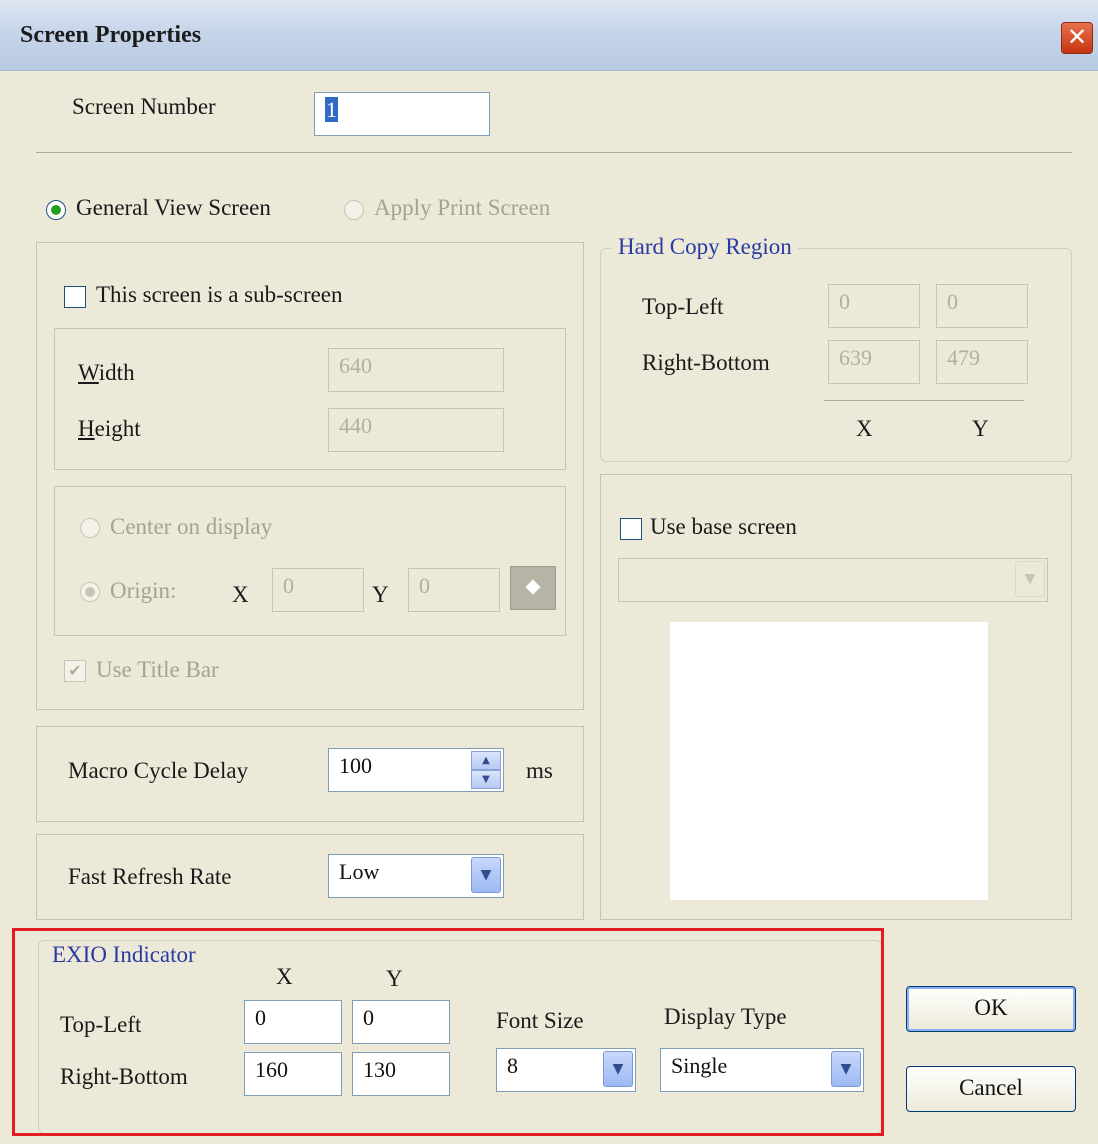 Image resolution: width=1098 pixels, height=1144 pixels. What do you see at coordinates (706, 362) in the screenshot?
I see `hard-copy-right-bottom-label: Right-Bottom` at bounding box center [706, 362].